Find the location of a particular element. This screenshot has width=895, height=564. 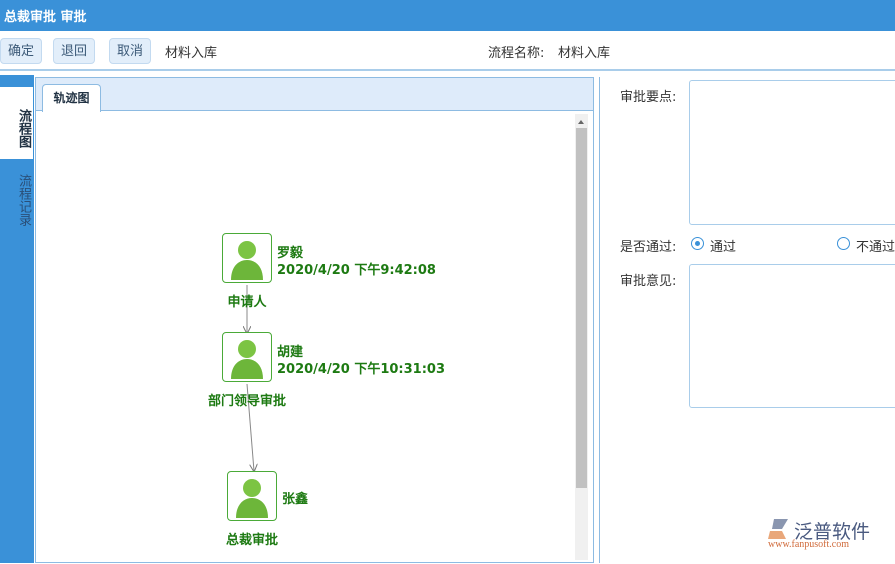

scrollbar is located at coordinates (581, 337).